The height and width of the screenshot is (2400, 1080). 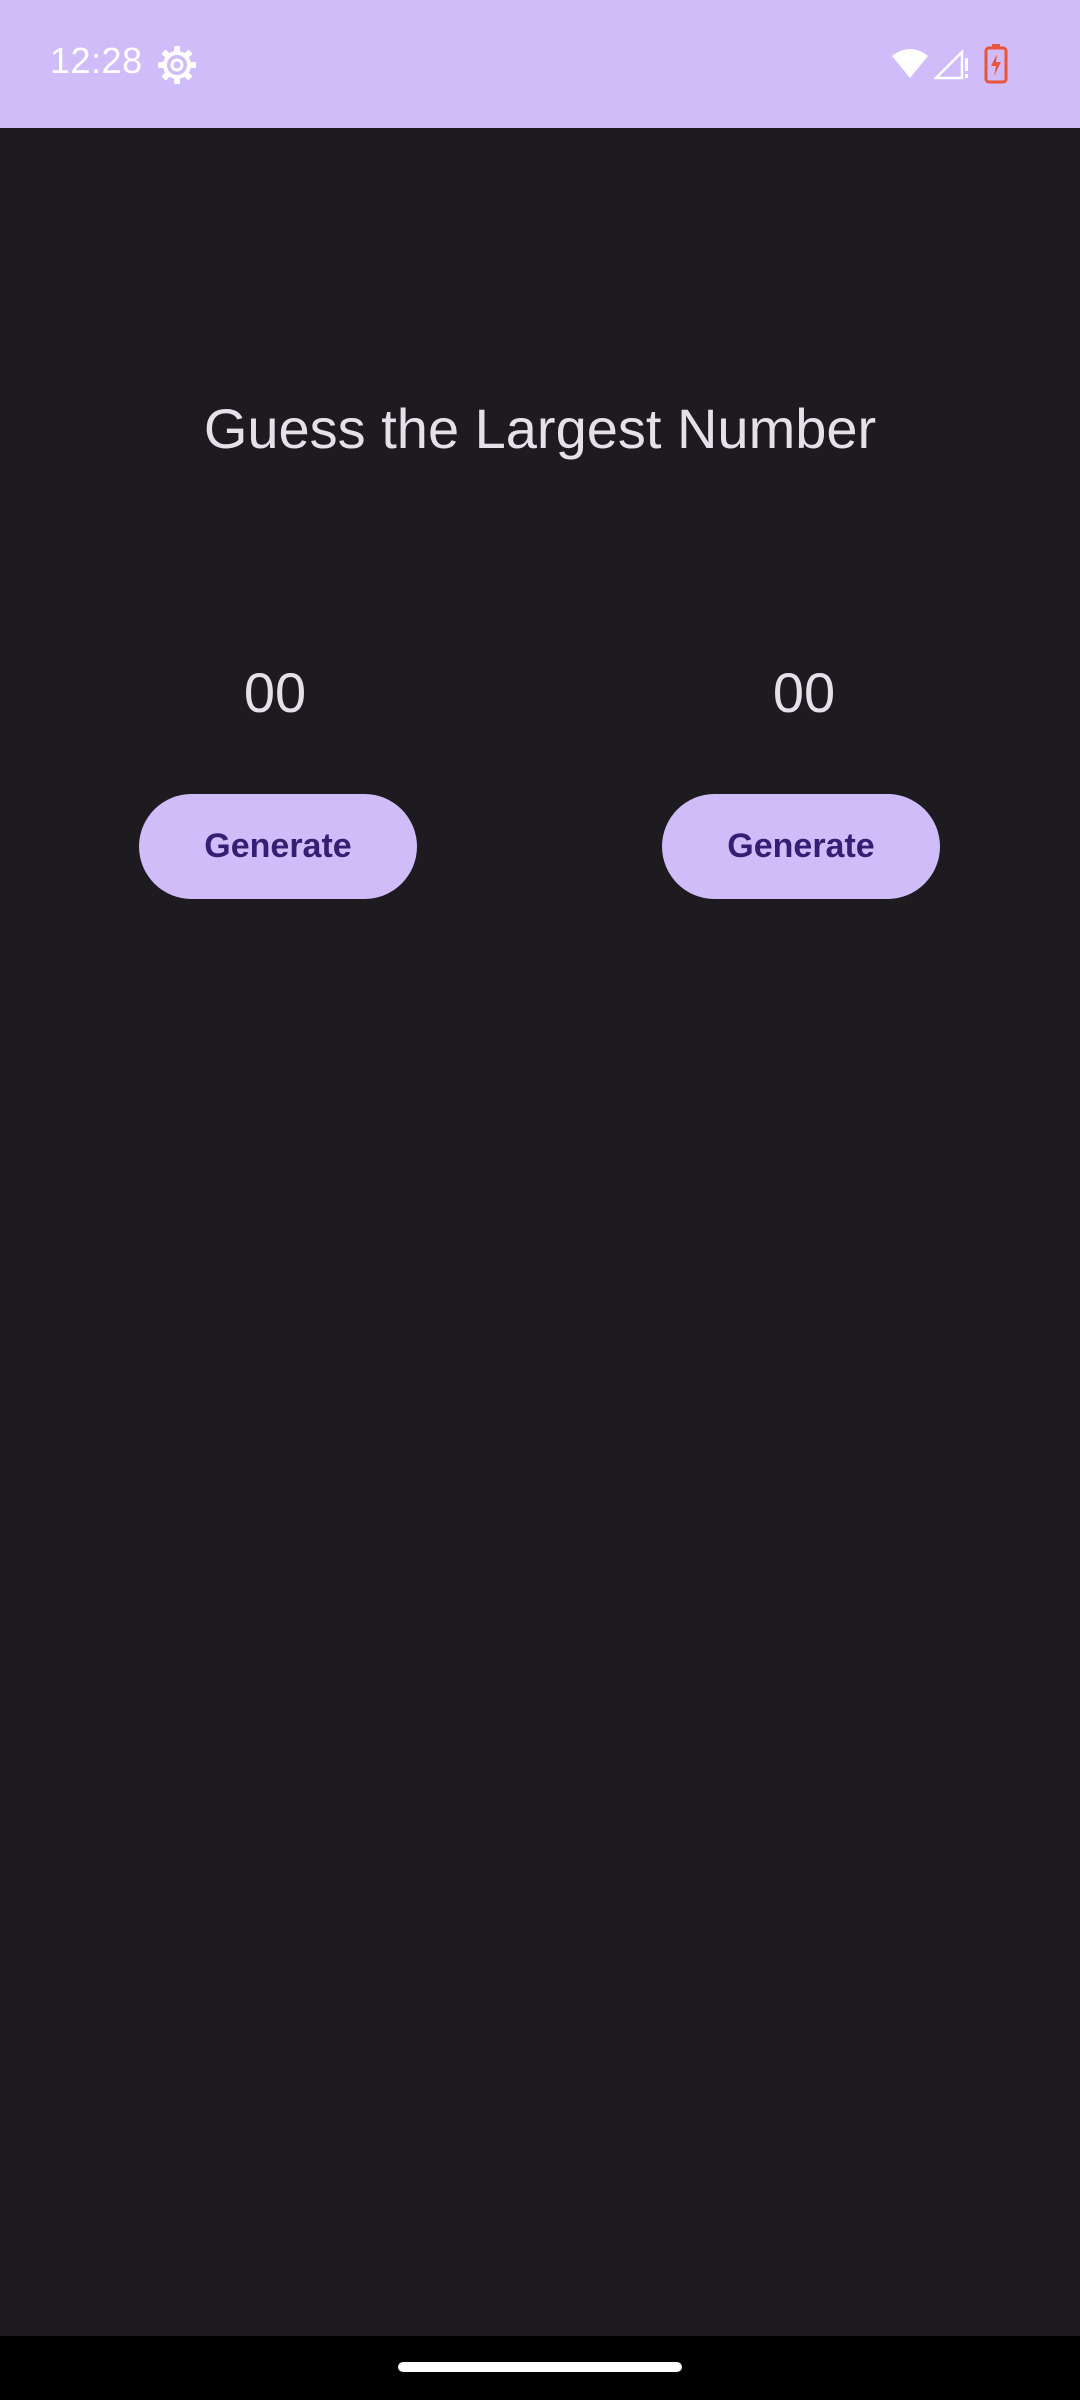 I want to click on wifi-icon, so click(x=910, y=64).